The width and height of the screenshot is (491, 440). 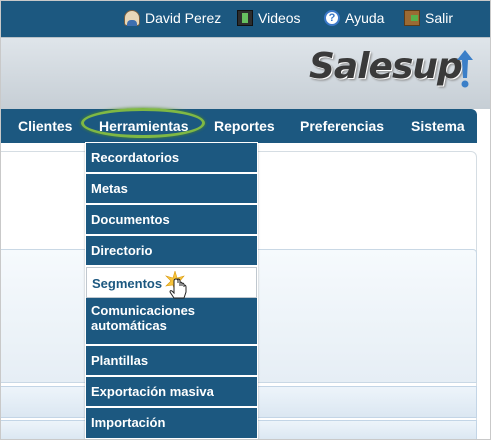 What do you see at coordinates (45, 126) in the screenshot?
I see `nav-clientes: Clientes` at bounding box center [45, 126].